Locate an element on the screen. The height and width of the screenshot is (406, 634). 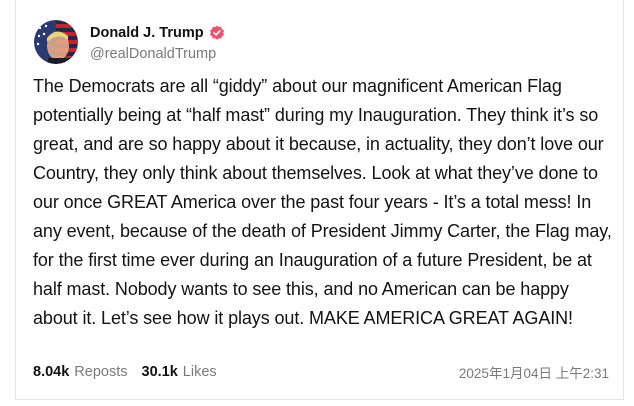
post-timestamp: 2025年1月04日 上午2:31 is located at coordinates (534, 372).